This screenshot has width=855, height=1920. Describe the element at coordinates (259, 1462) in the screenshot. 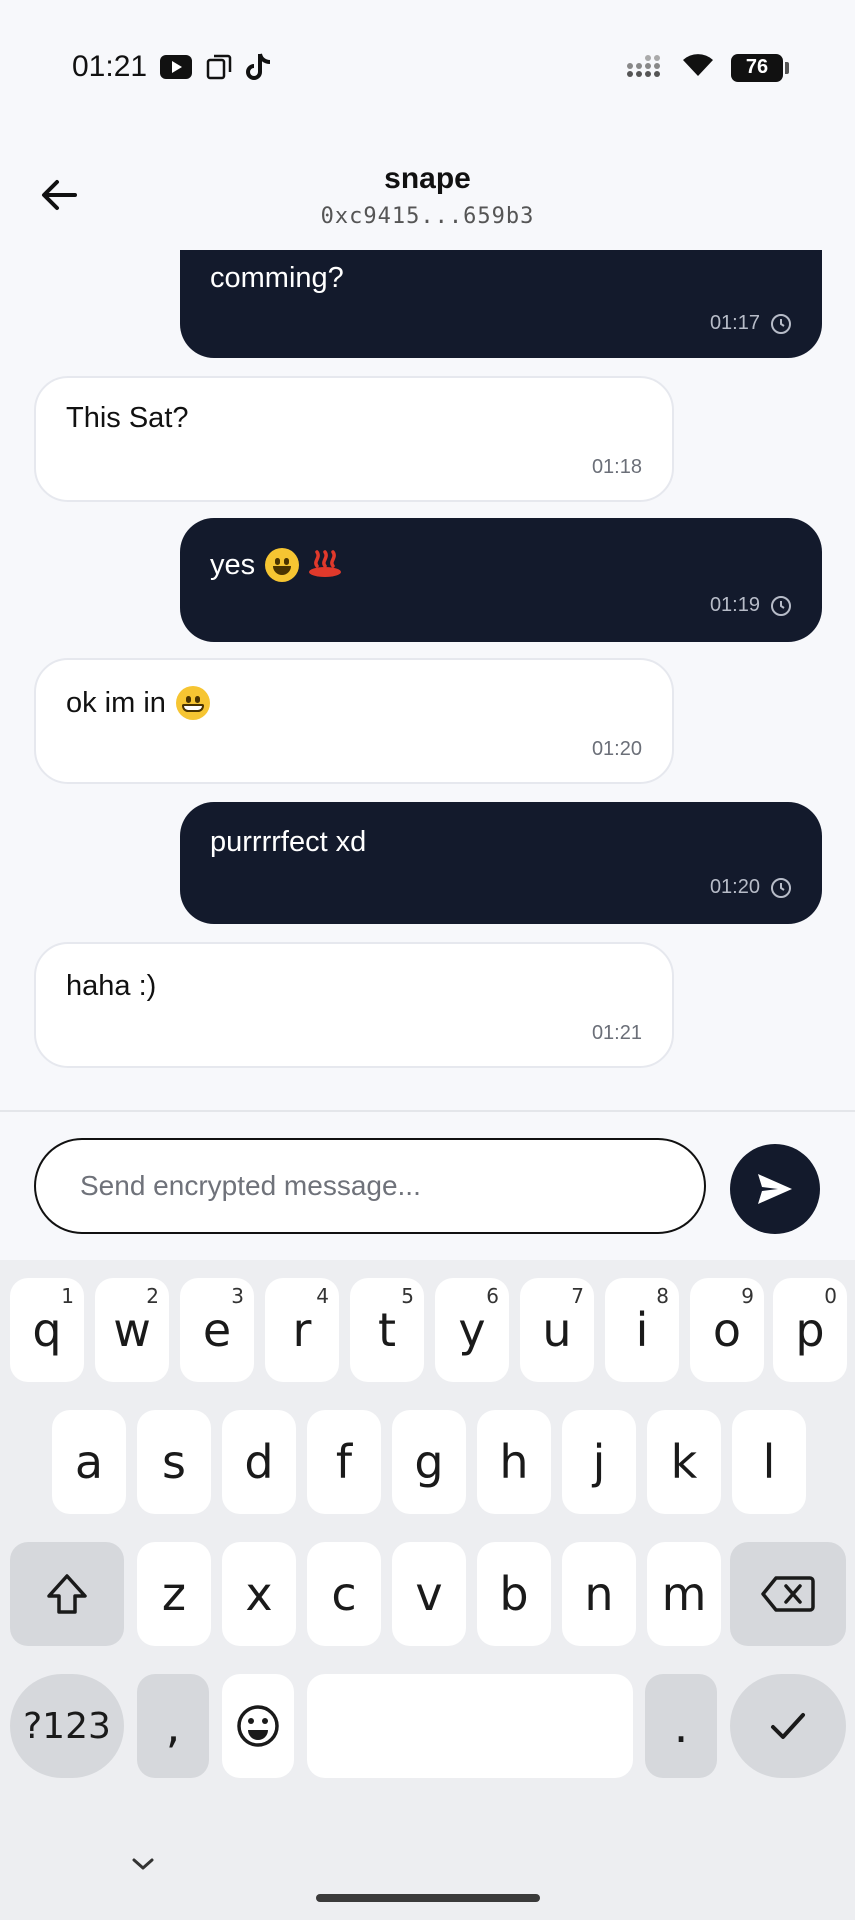

I see `key-d: d` at that location.